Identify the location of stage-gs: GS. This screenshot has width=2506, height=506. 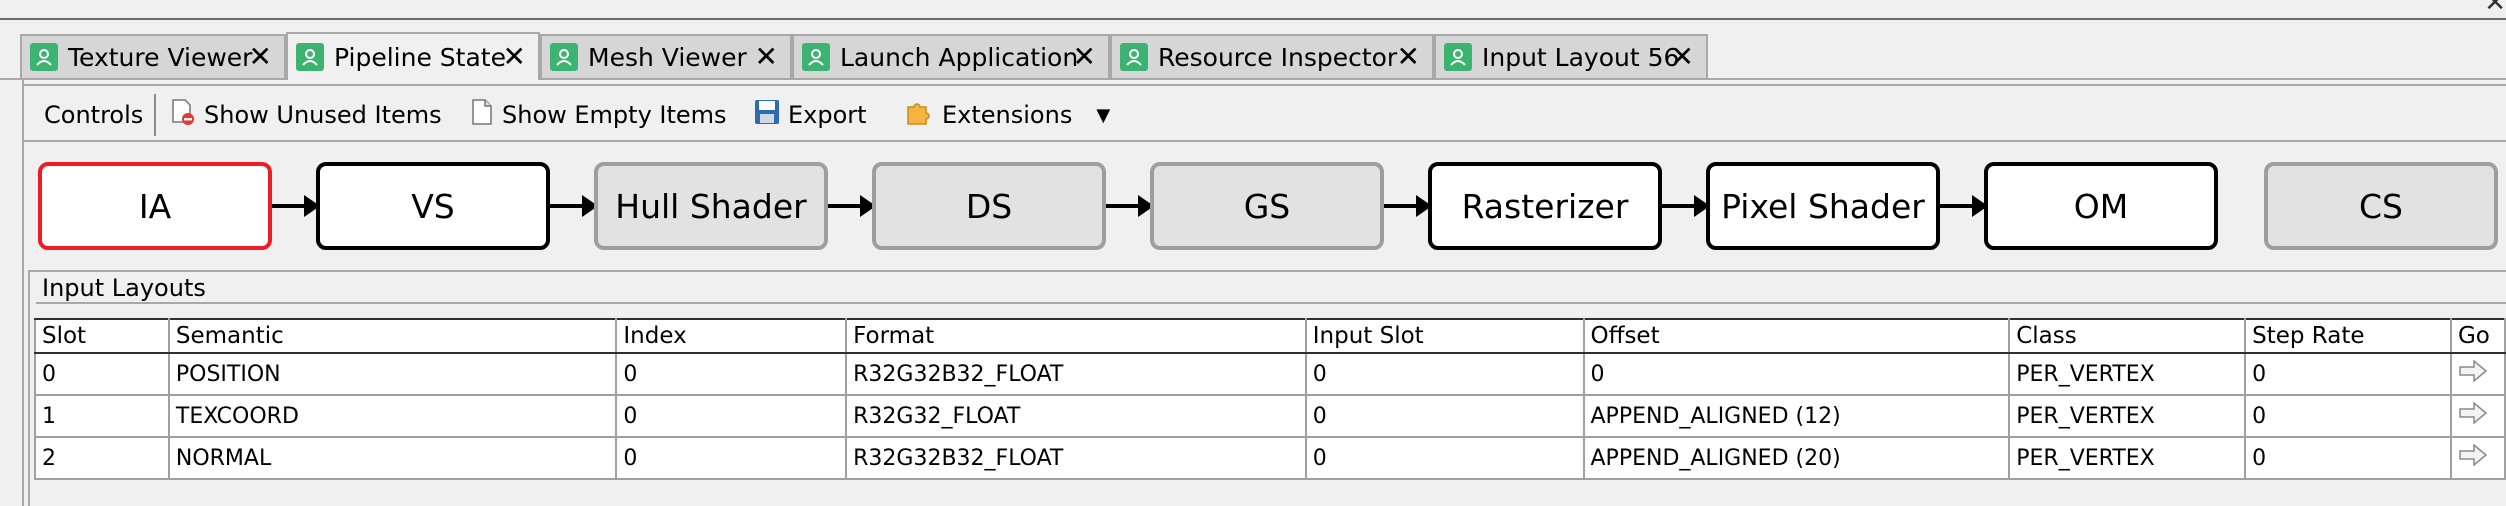
(1267, 206).